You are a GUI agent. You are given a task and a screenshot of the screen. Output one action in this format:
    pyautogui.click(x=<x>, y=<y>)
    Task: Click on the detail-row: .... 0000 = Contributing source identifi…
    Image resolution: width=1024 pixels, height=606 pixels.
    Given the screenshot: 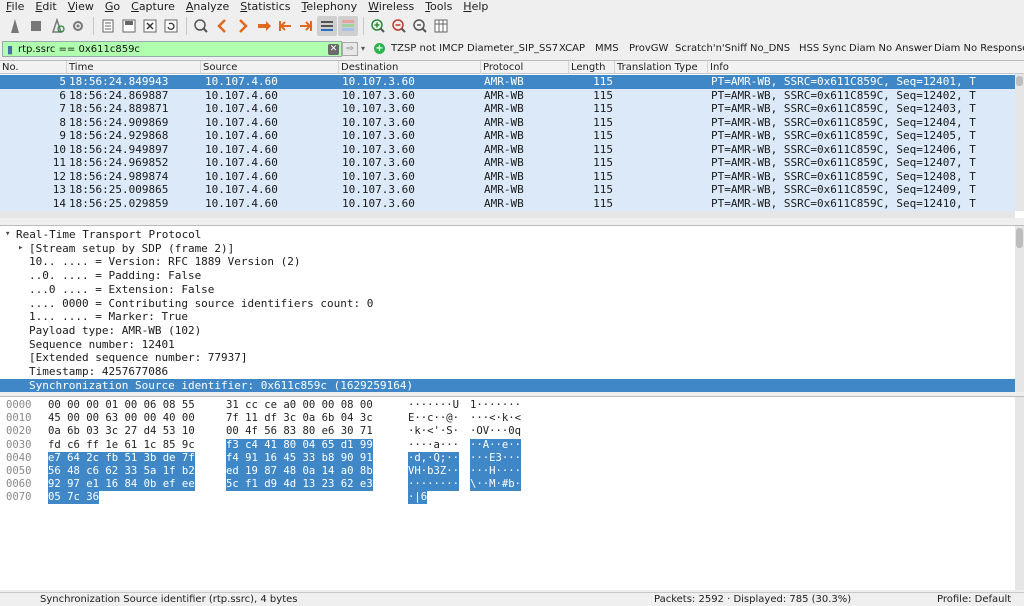 What is the action you would take?
    pyautogui.click(x=507, y=304)
    